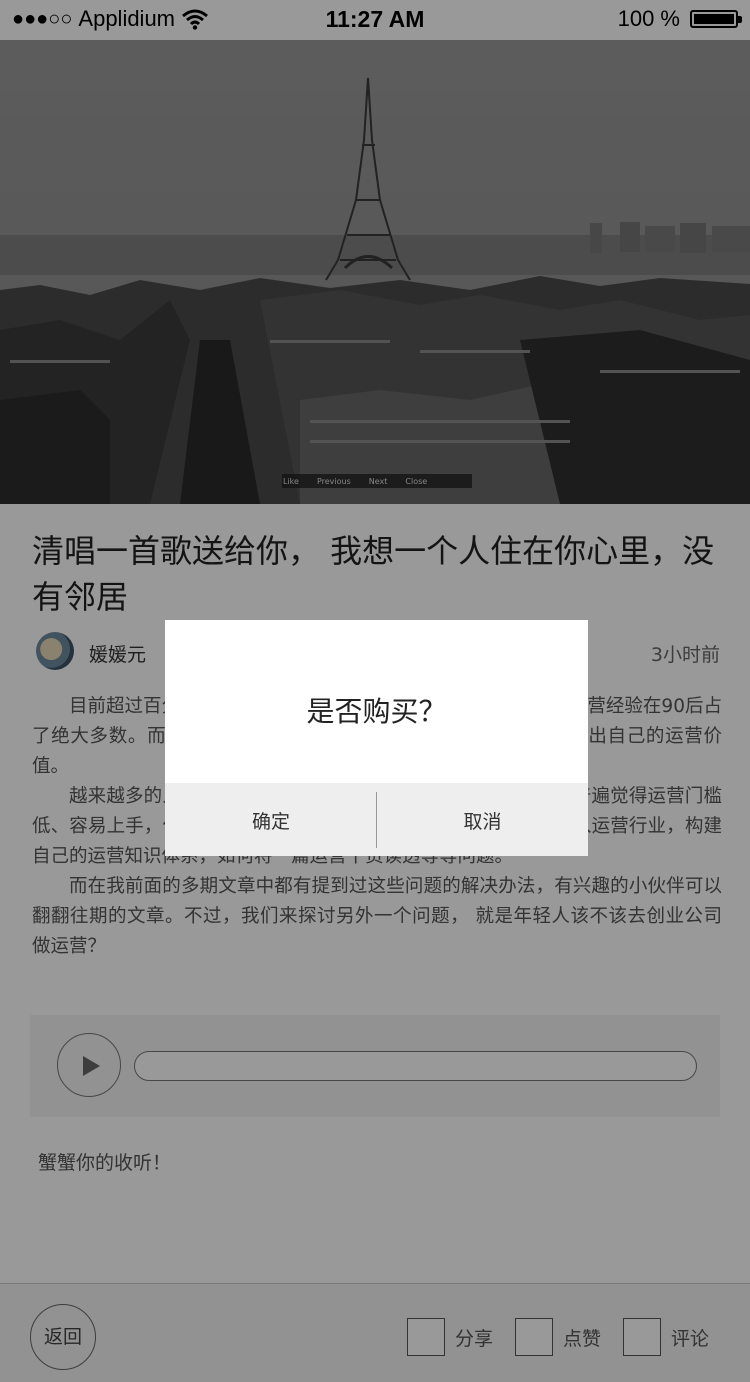 Image resolution: width=750 pixels, height=1382 pixels. I want to click on dialog-message: 是否购买？, so click(376, 711).